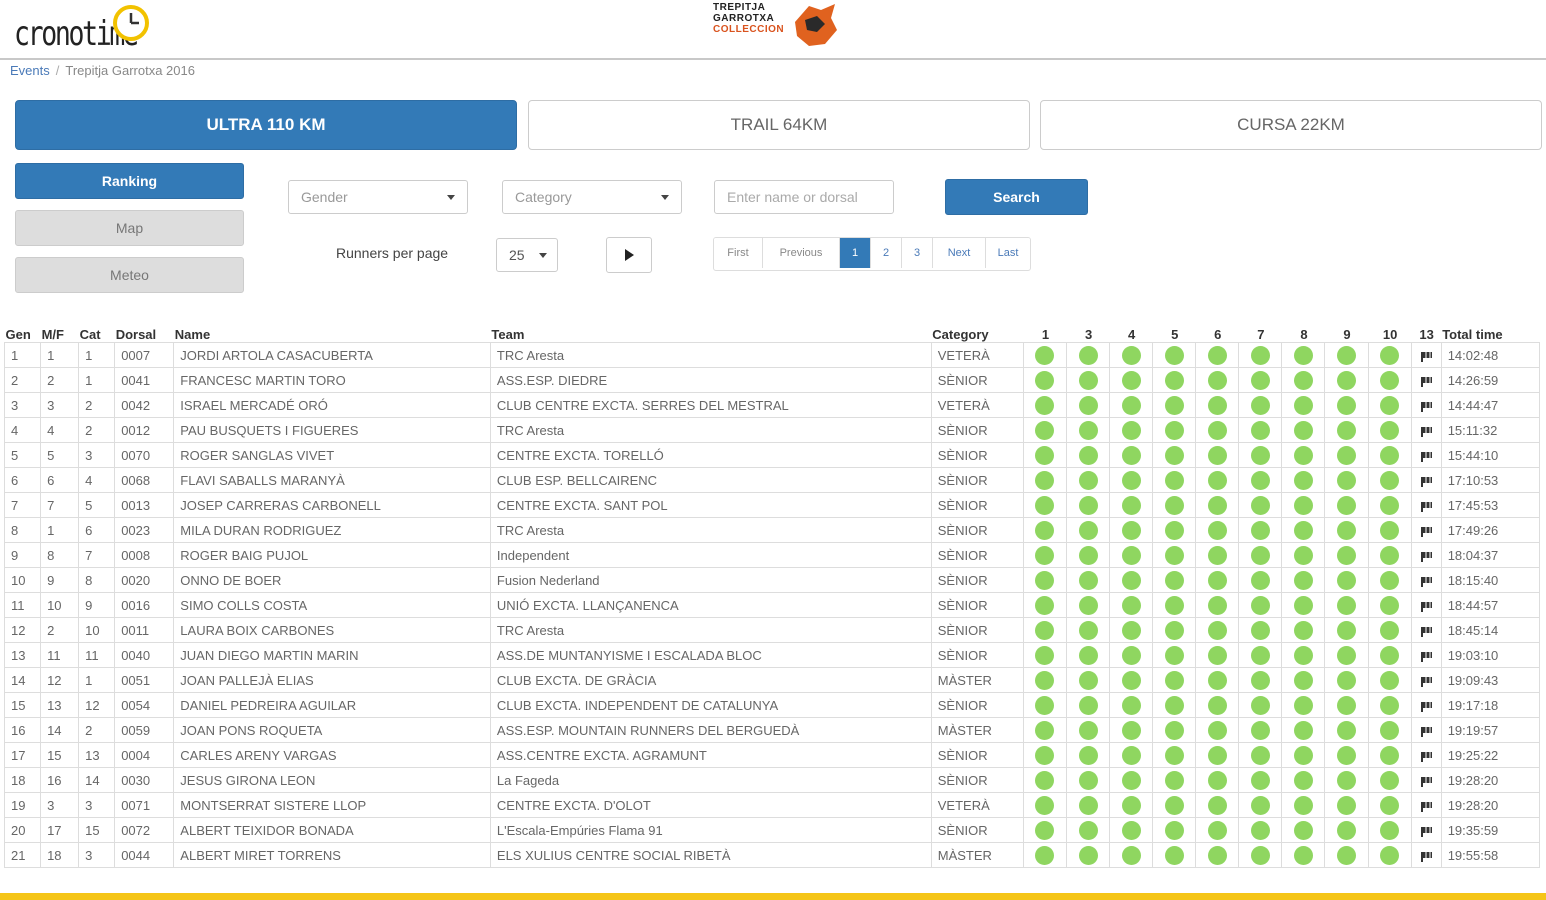  What do you see at coordinates (1472, 334) in the screenshot?
I see `column-header: Total time` at bounding box center [1472, 334].